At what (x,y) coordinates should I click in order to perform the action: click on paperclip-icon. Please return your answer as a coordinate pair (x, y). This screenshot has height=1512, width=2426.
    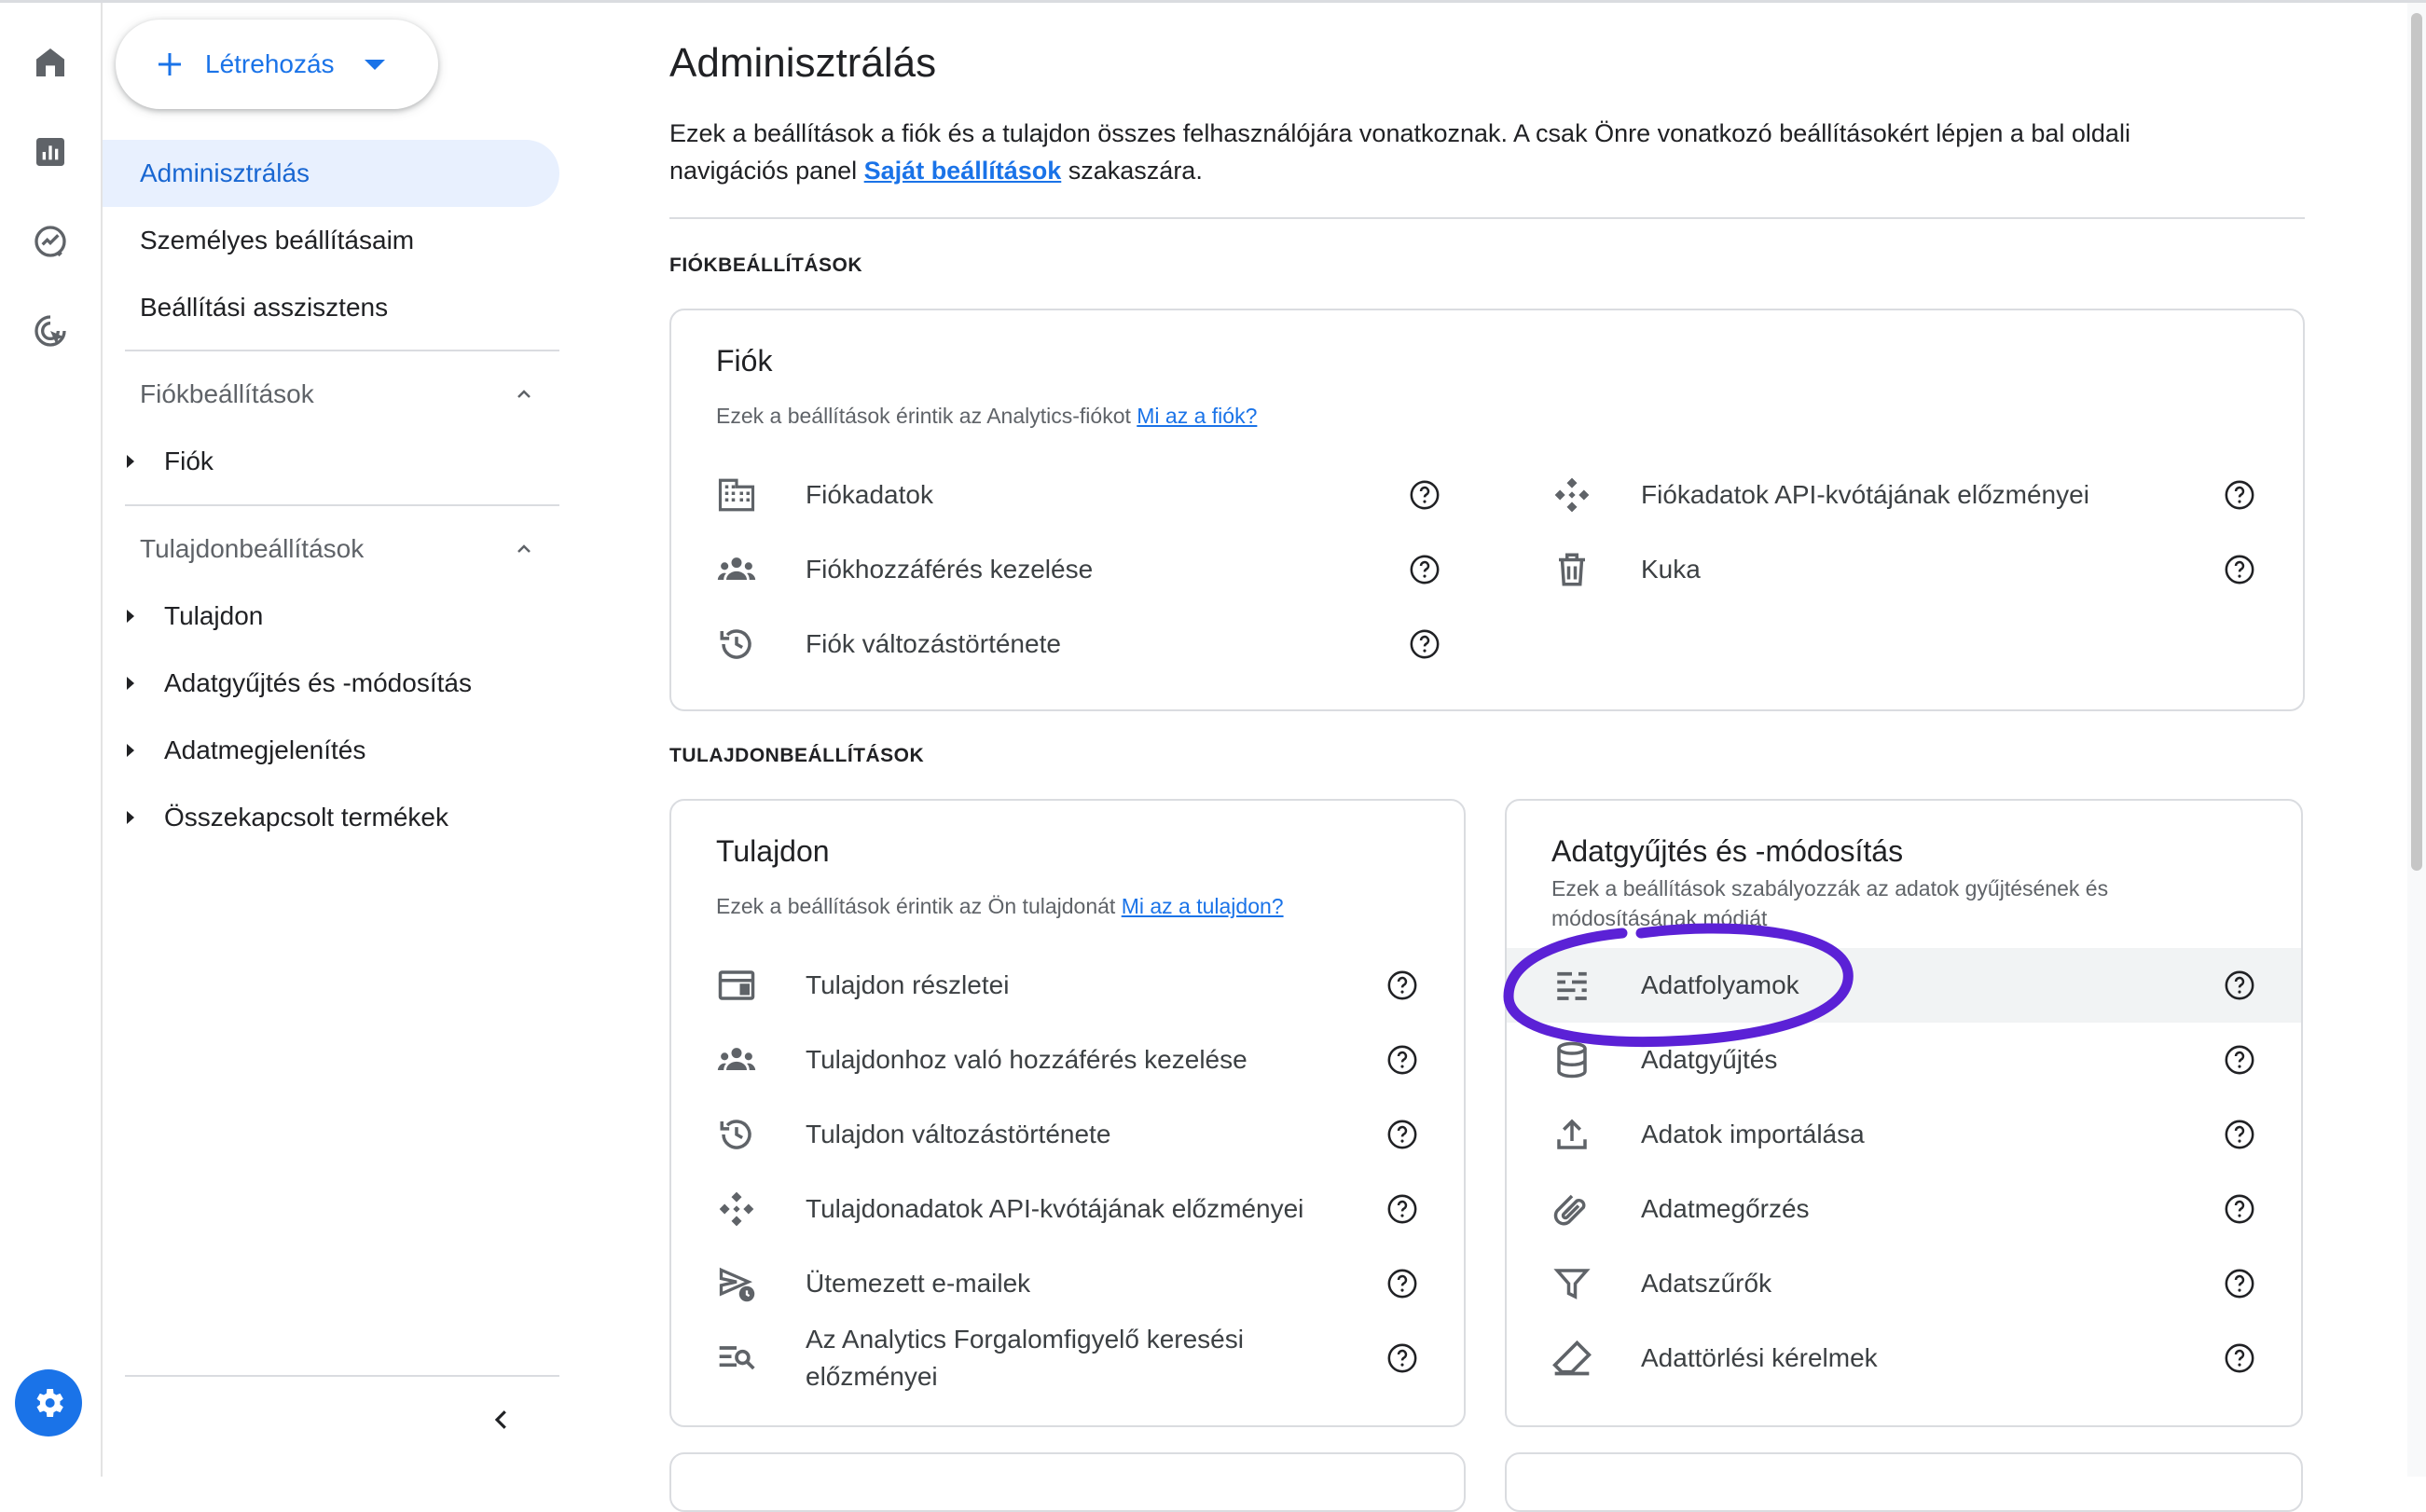
    Looking at the image, I should click on (1571, 1210).